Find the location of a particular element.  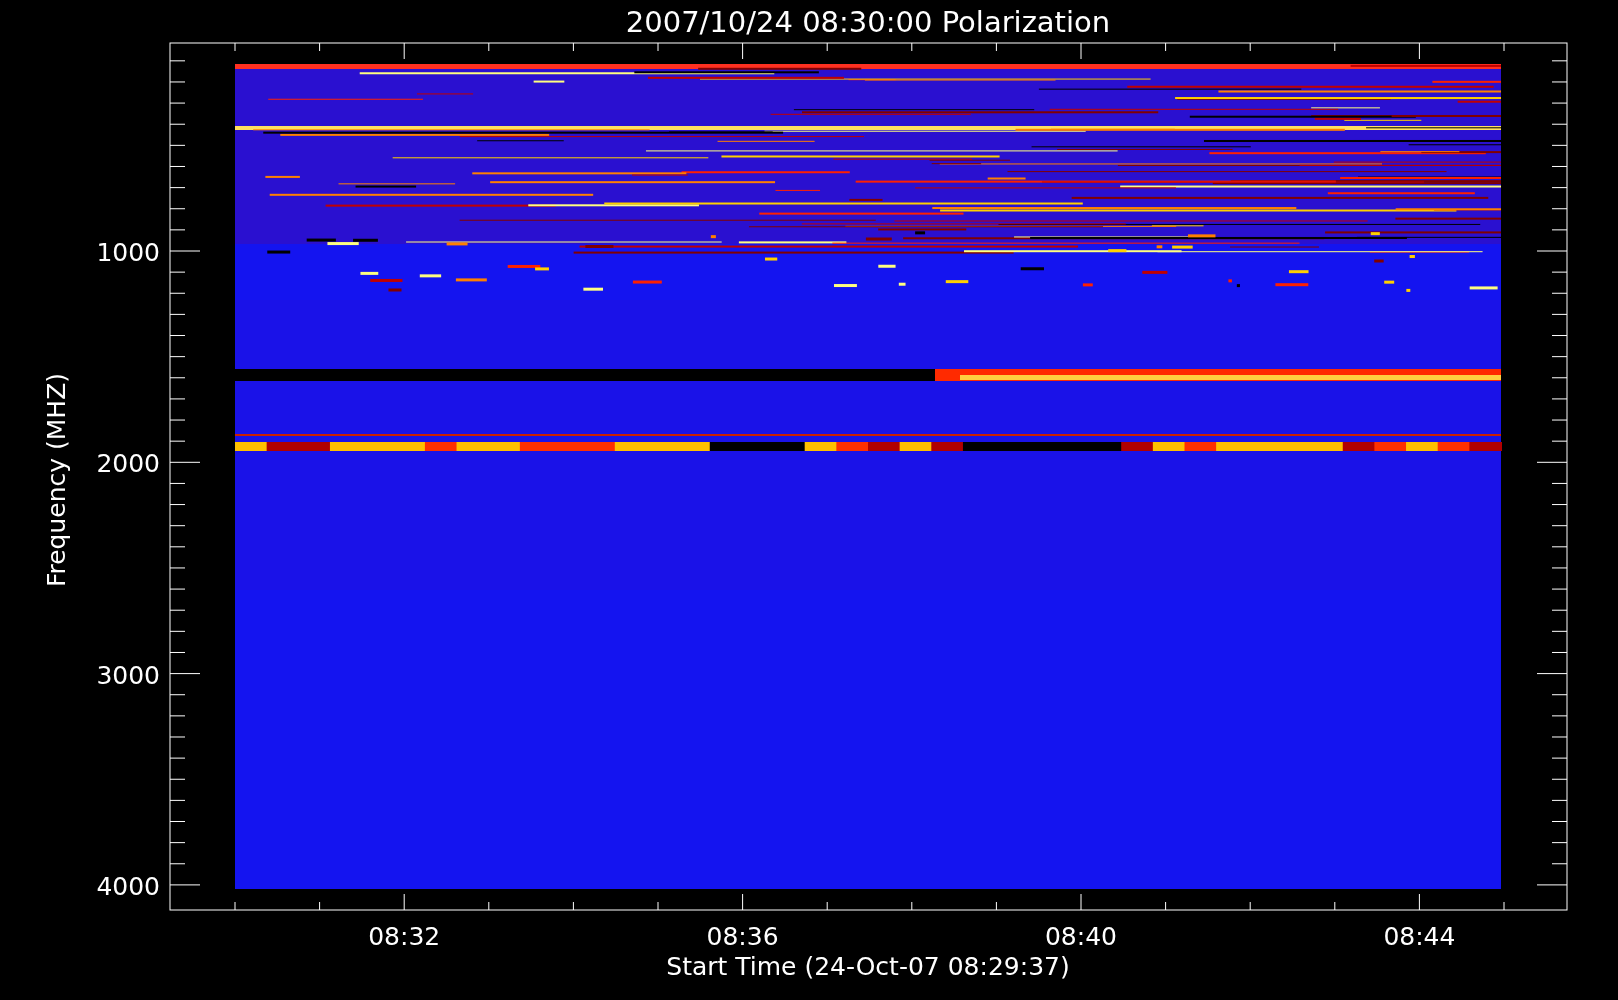

axis-label: Start Time (24-Oct-07 08:29:37) is located at coordinates (868, 966).